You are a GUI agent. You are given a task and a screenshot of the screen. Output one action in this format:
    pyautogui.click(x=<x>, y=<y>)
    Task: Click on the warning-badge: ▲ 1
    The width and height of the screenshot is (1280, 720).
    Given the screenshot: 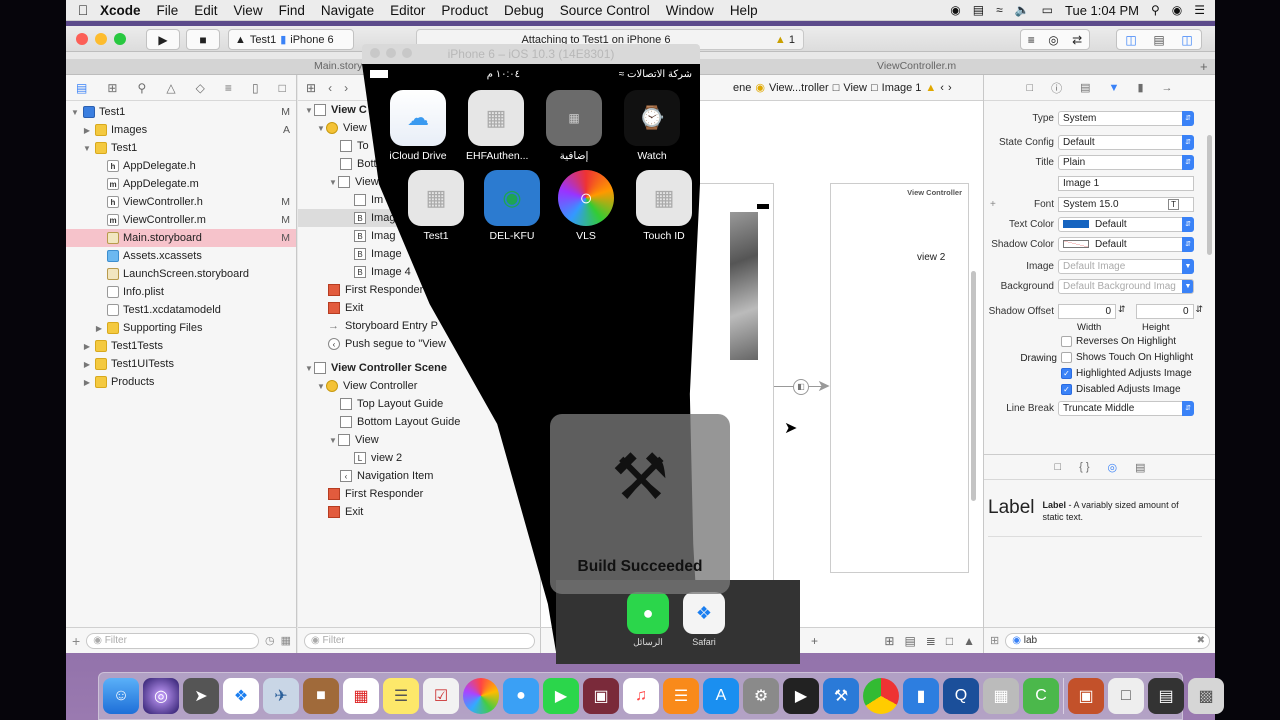 What is the action you would take?
    pyautogui.click(x=785, y=40)
    